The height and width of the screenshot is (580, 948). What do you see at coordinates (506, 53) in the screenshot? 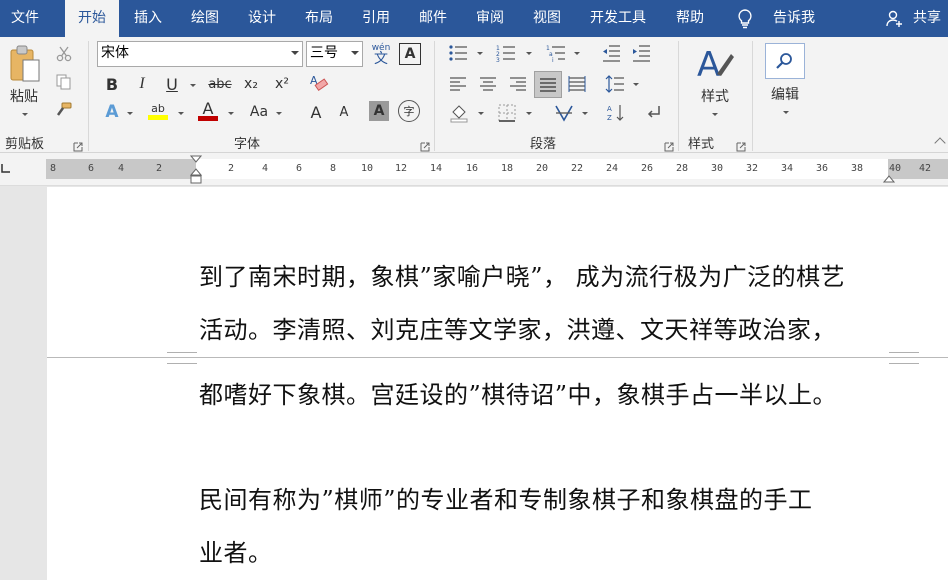
I see `numbering-icon: 123` at bounding box center [506, 53].